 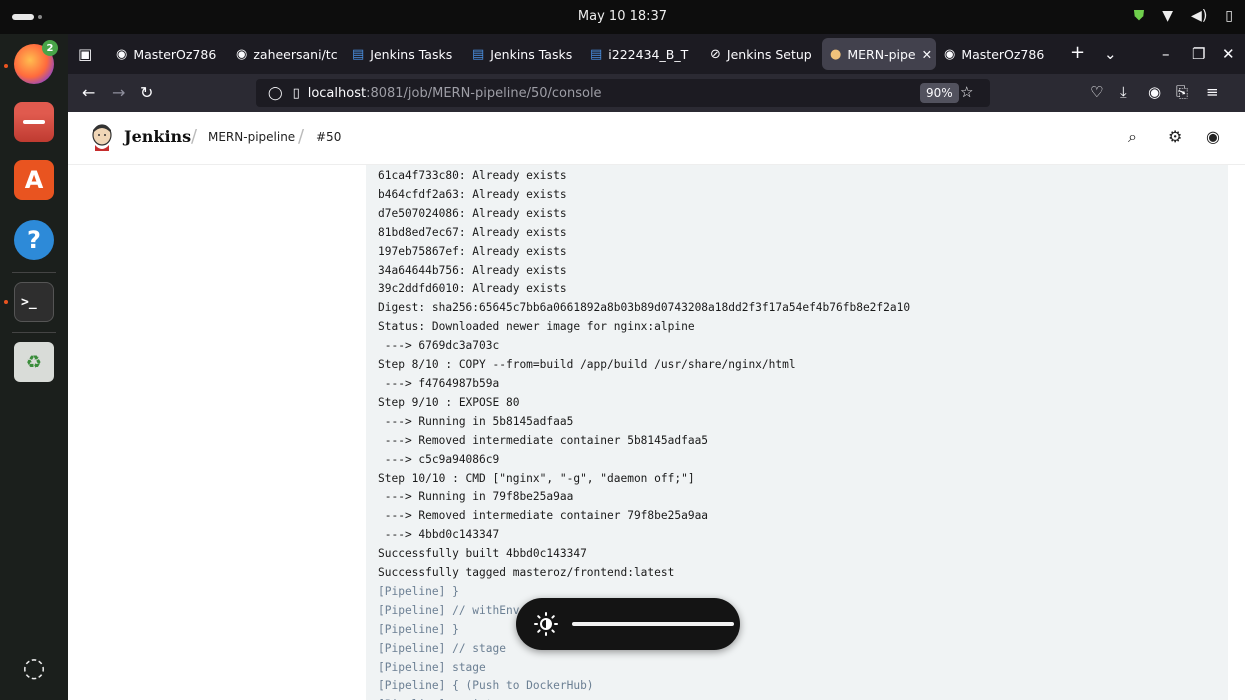 I want to click on tab-4: ▤ Jenkins Tasks, so click(x=525, y=54).